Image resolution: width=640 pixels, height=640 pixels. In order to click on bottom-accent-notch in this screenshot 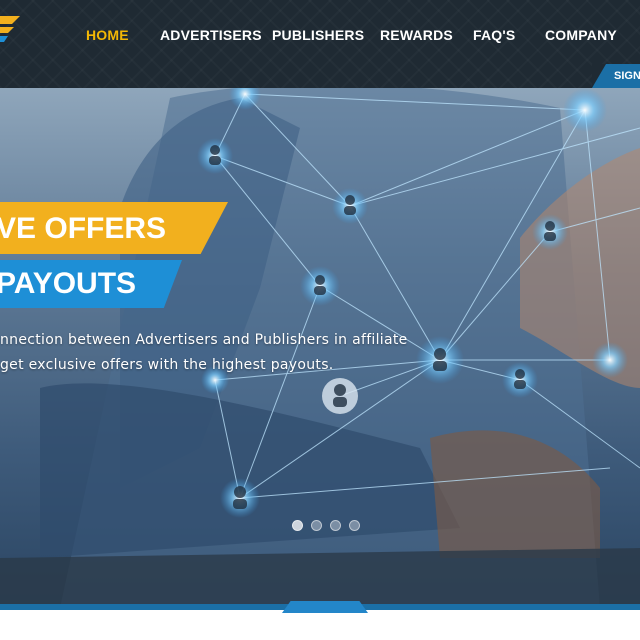, I will do `click(325, 607)`.